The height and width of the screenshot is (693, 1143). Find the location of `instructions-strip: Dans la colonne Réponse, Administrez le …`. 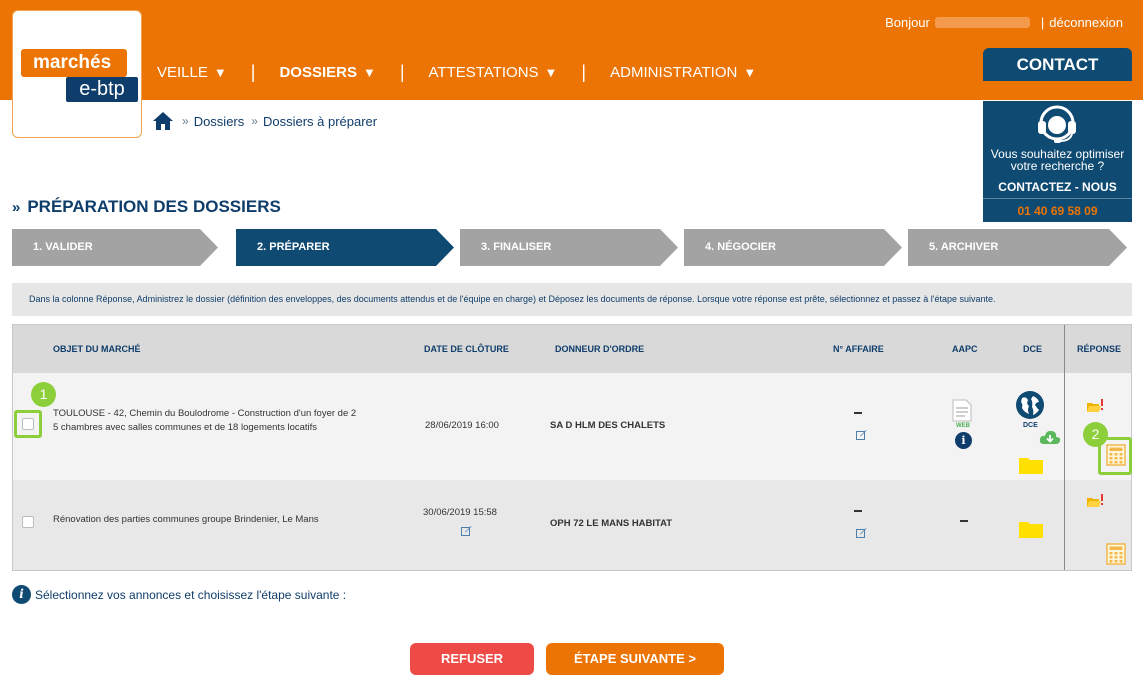

instructions-strip: Dans la colonne Réponse, Administrez le … is located at coordinates (572, 299).